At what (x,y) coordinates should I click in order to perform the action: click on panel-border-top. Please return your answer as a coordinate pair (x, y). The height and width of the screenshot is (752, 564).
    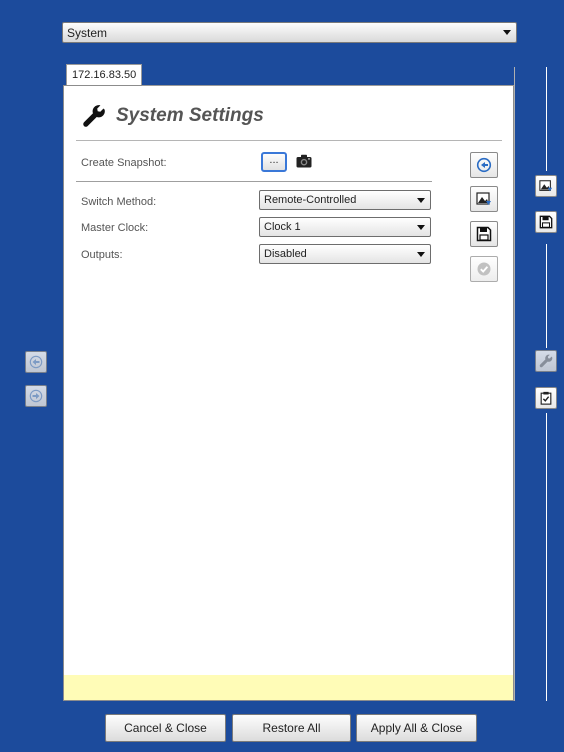
    Looking at the image, I should click on (328, 85).